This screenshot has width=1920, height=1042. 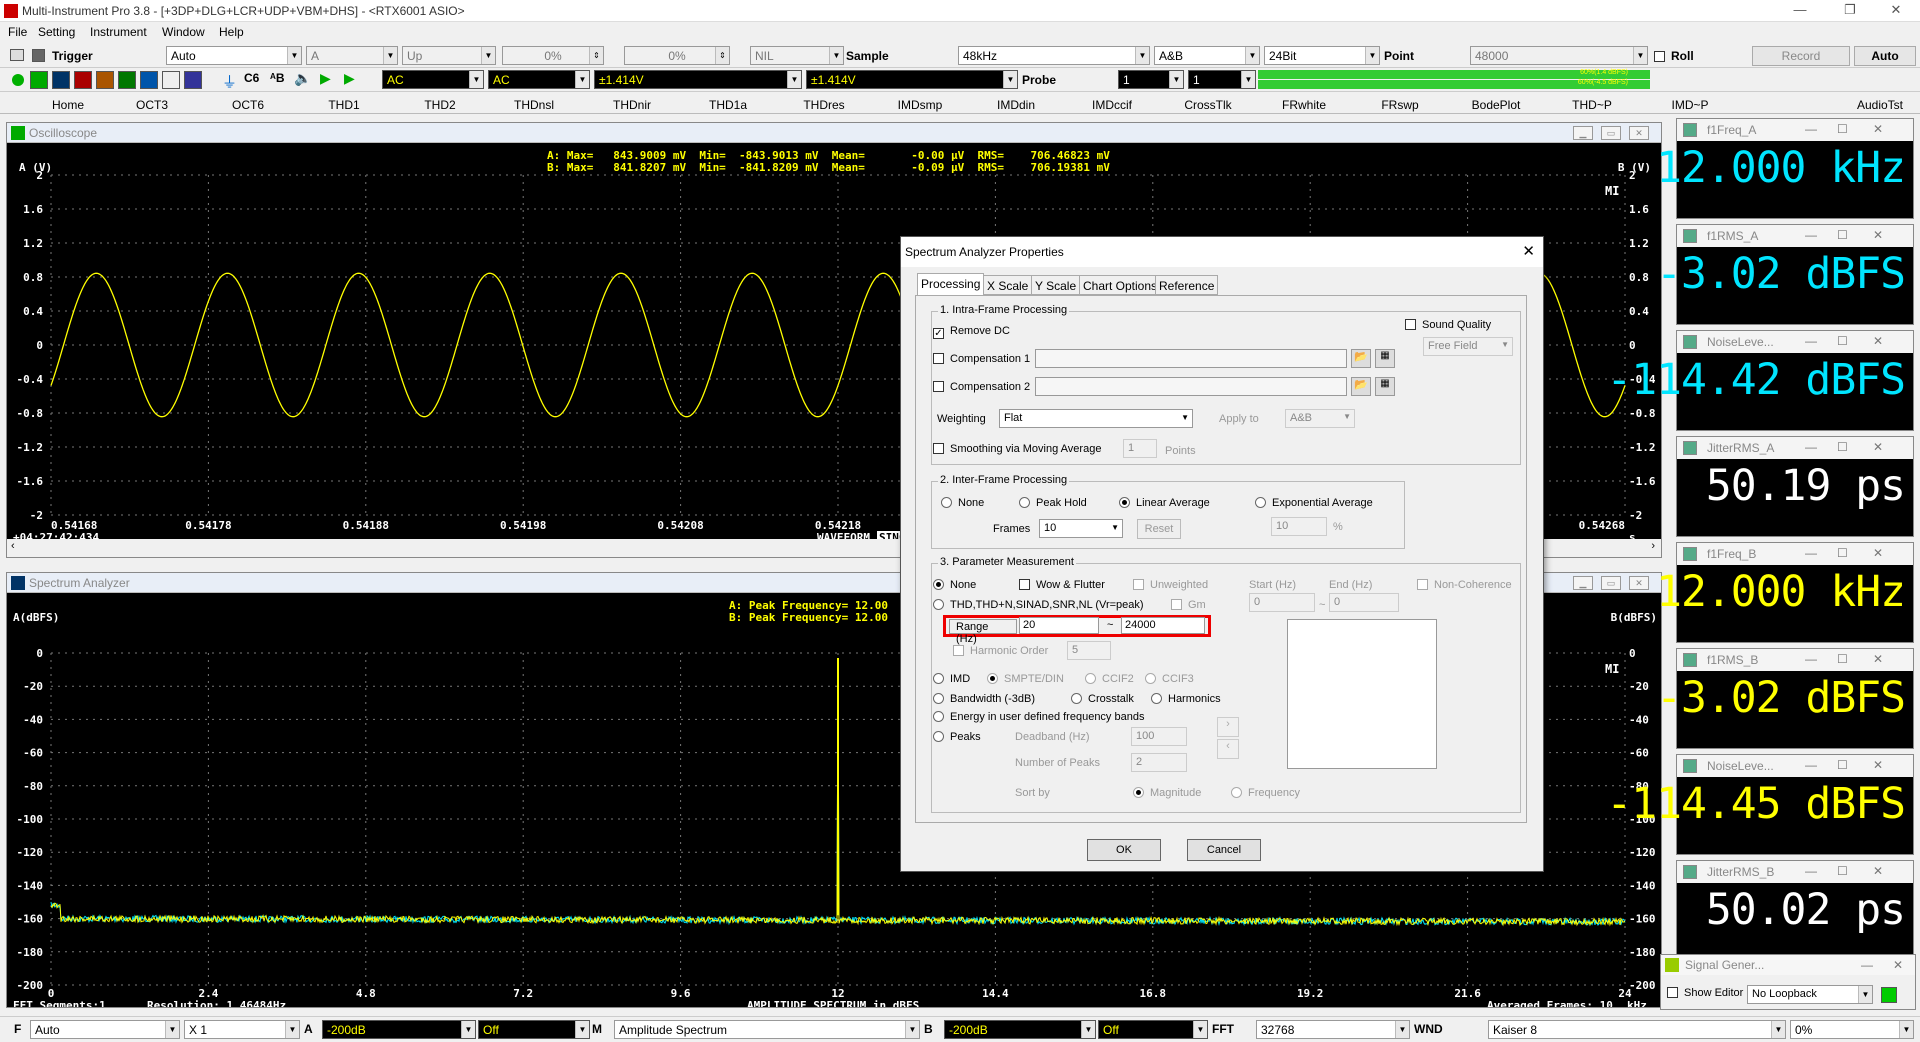 What do you see at coordinates (957, 737) in the screenshot?
I see `peaks-radio: Peaks` at bounding box center [957, 737].